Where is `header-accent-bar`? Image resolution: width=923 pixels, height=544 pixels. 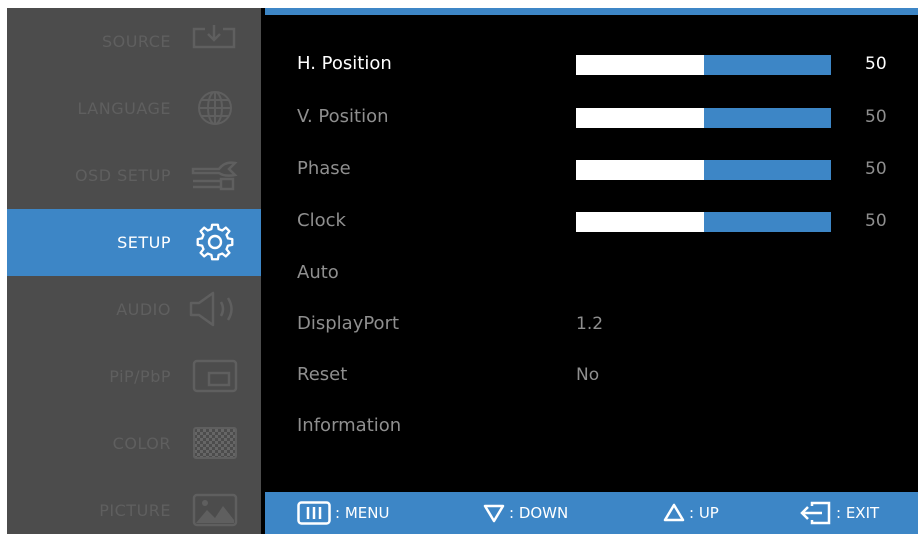 header-accent-bar is located at coordinates (591, 11).